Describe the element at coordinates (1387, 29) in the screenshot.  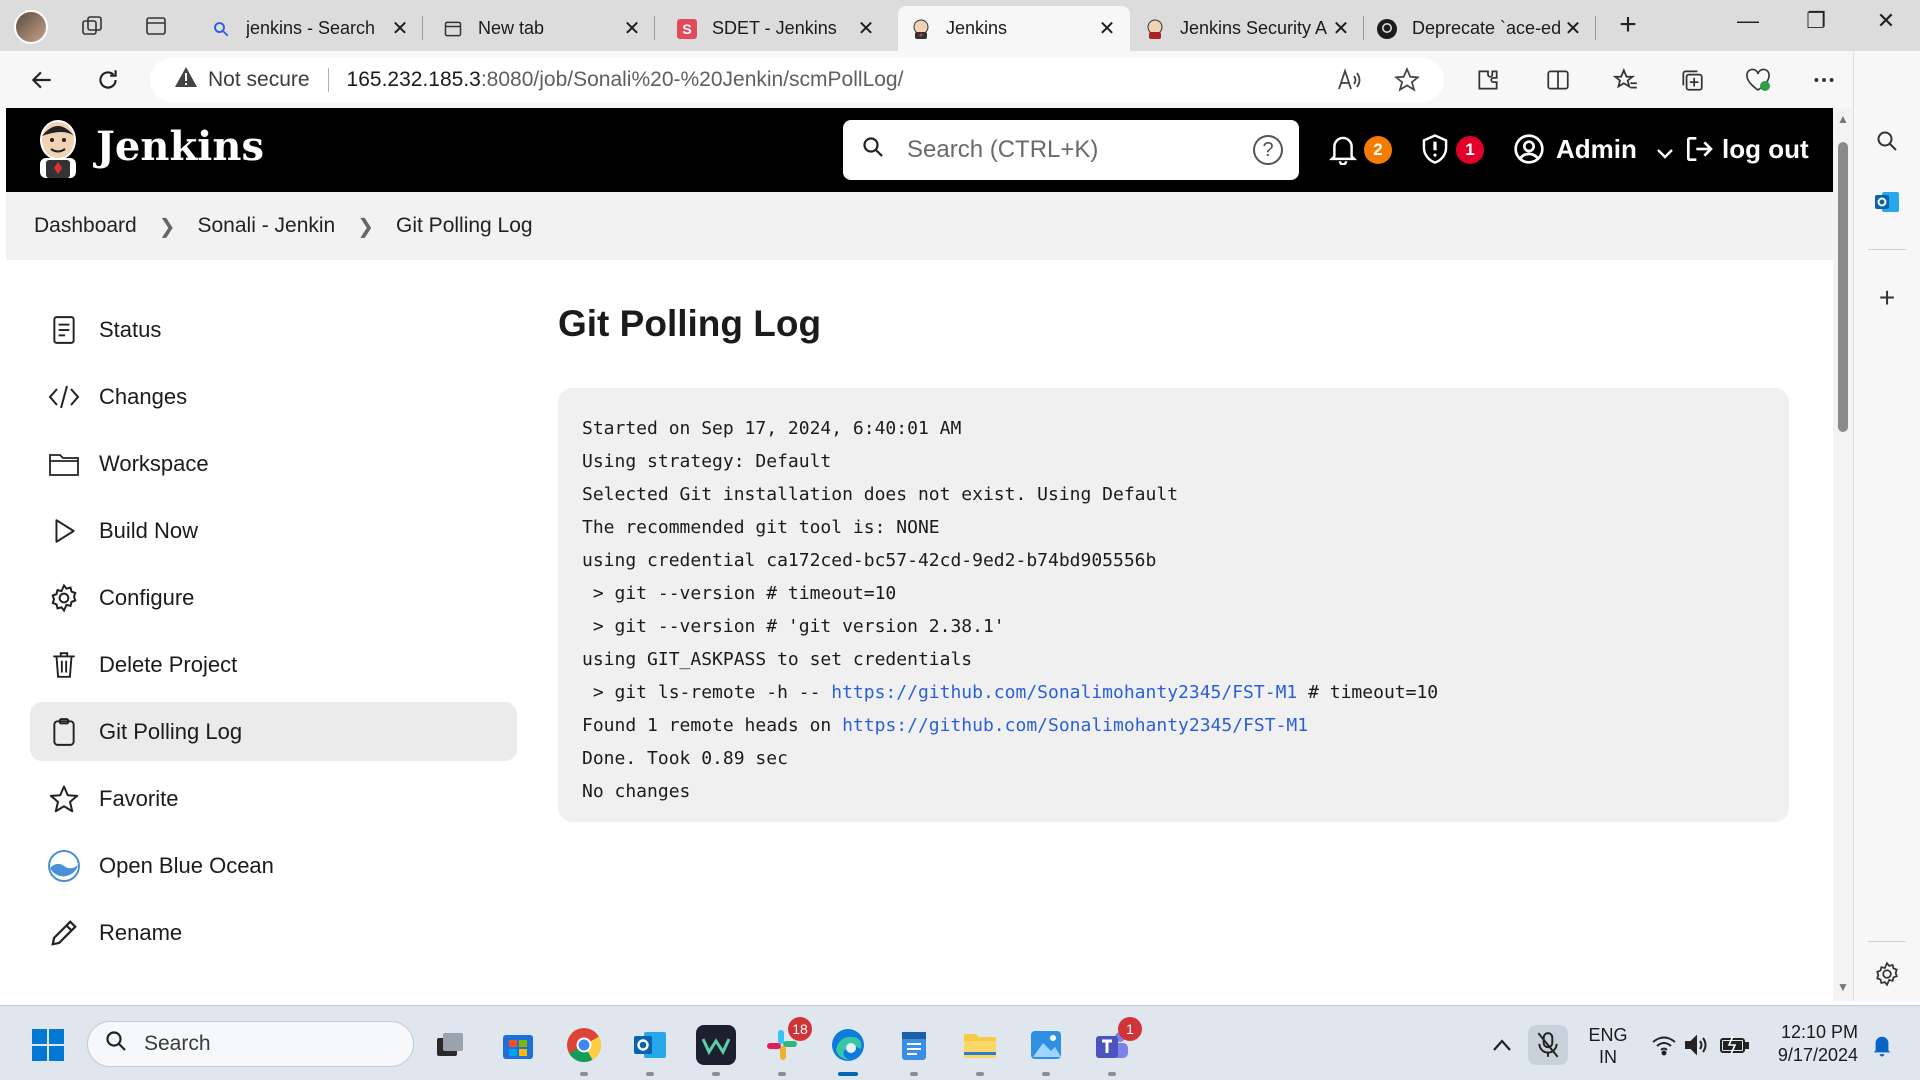
I see `github-icon` at that location.